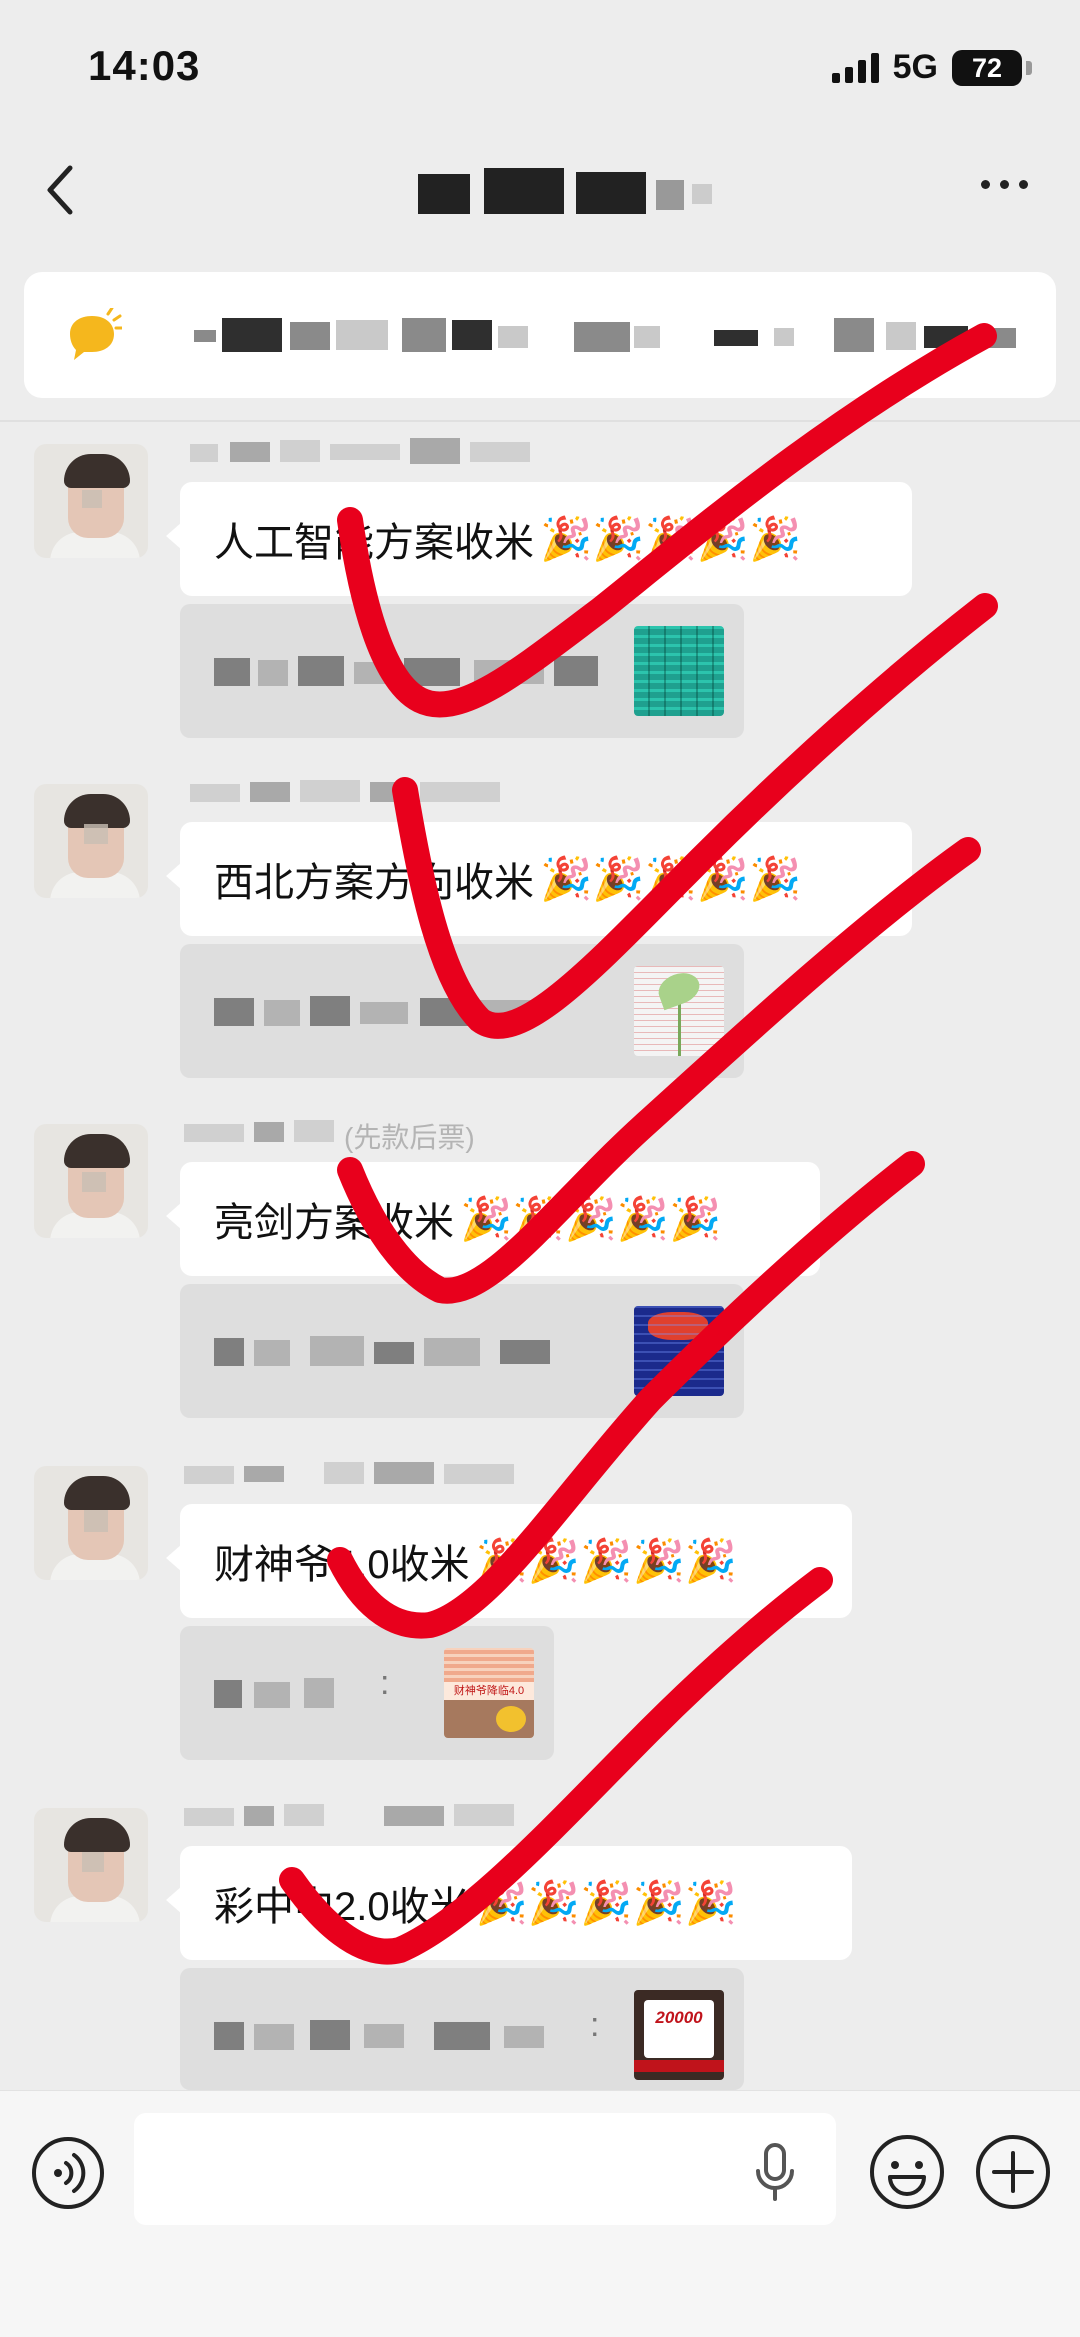  I want to click on battery-cap, so click(1029, 67).